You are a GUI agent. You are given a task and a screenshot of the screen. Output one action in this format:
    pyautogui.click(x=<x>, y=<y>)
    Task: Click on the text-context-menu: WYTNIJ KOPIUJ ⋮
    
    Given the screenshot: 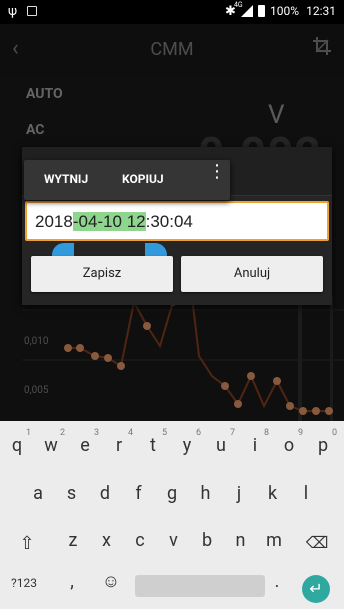 What is the action you would take?
    pyautogui.click(x=127, y=180)
    